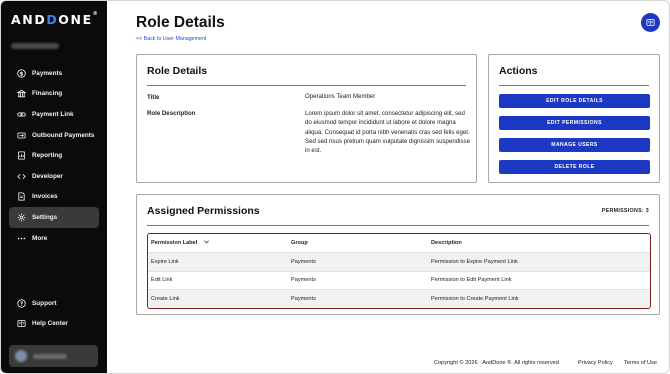 The height and width of the screenshot is (374, 670). I want to click on permissions-count: PERMISSIONS: 3, so click(625, 211).